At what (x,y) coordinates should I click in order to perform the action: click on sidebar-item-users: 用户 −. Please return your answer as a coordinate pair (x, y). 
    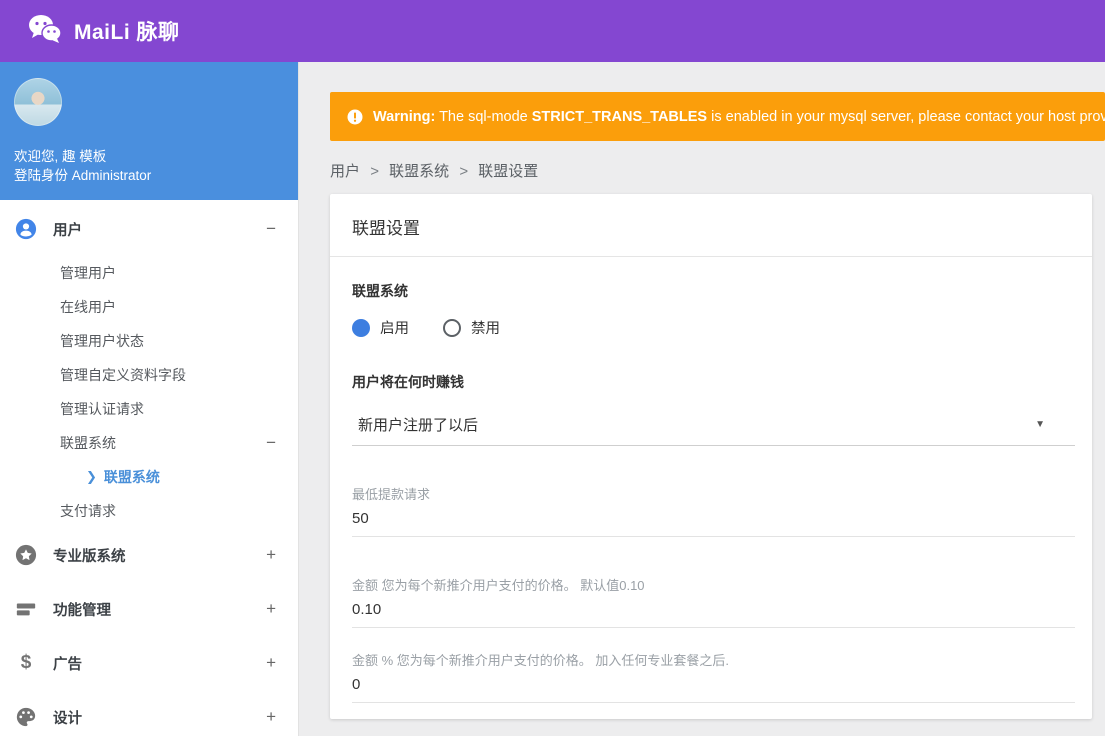
    Looking at the image, I should click on (149, 229).